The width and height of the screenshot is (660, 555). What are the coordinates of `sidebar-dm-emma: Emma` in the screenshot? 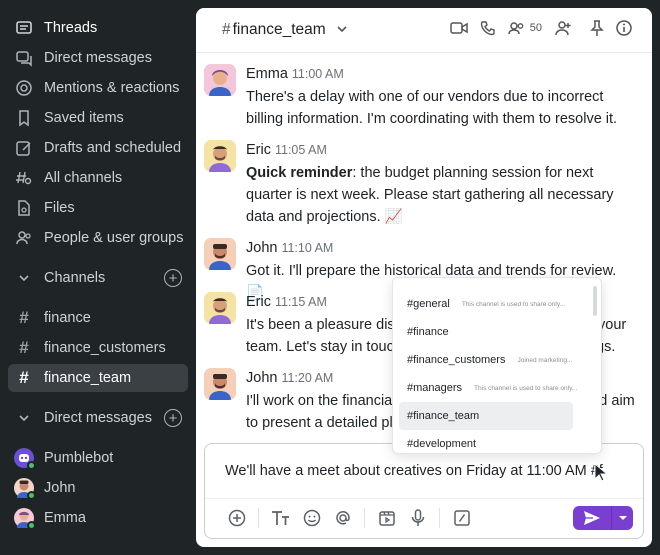 It's located at (98, 518).